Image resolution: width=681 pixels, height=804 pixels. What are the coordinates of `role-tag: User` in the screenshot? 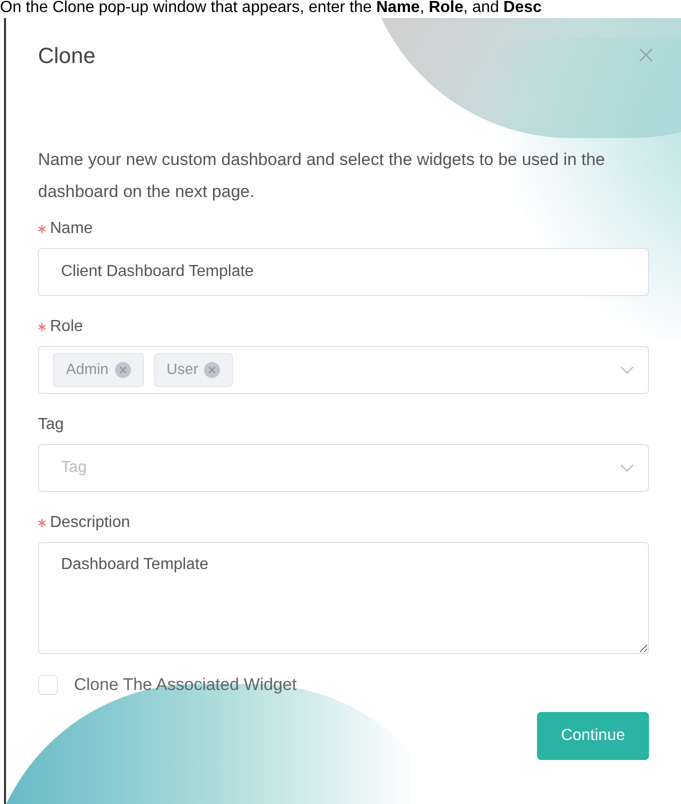 It's located at (194, 370).